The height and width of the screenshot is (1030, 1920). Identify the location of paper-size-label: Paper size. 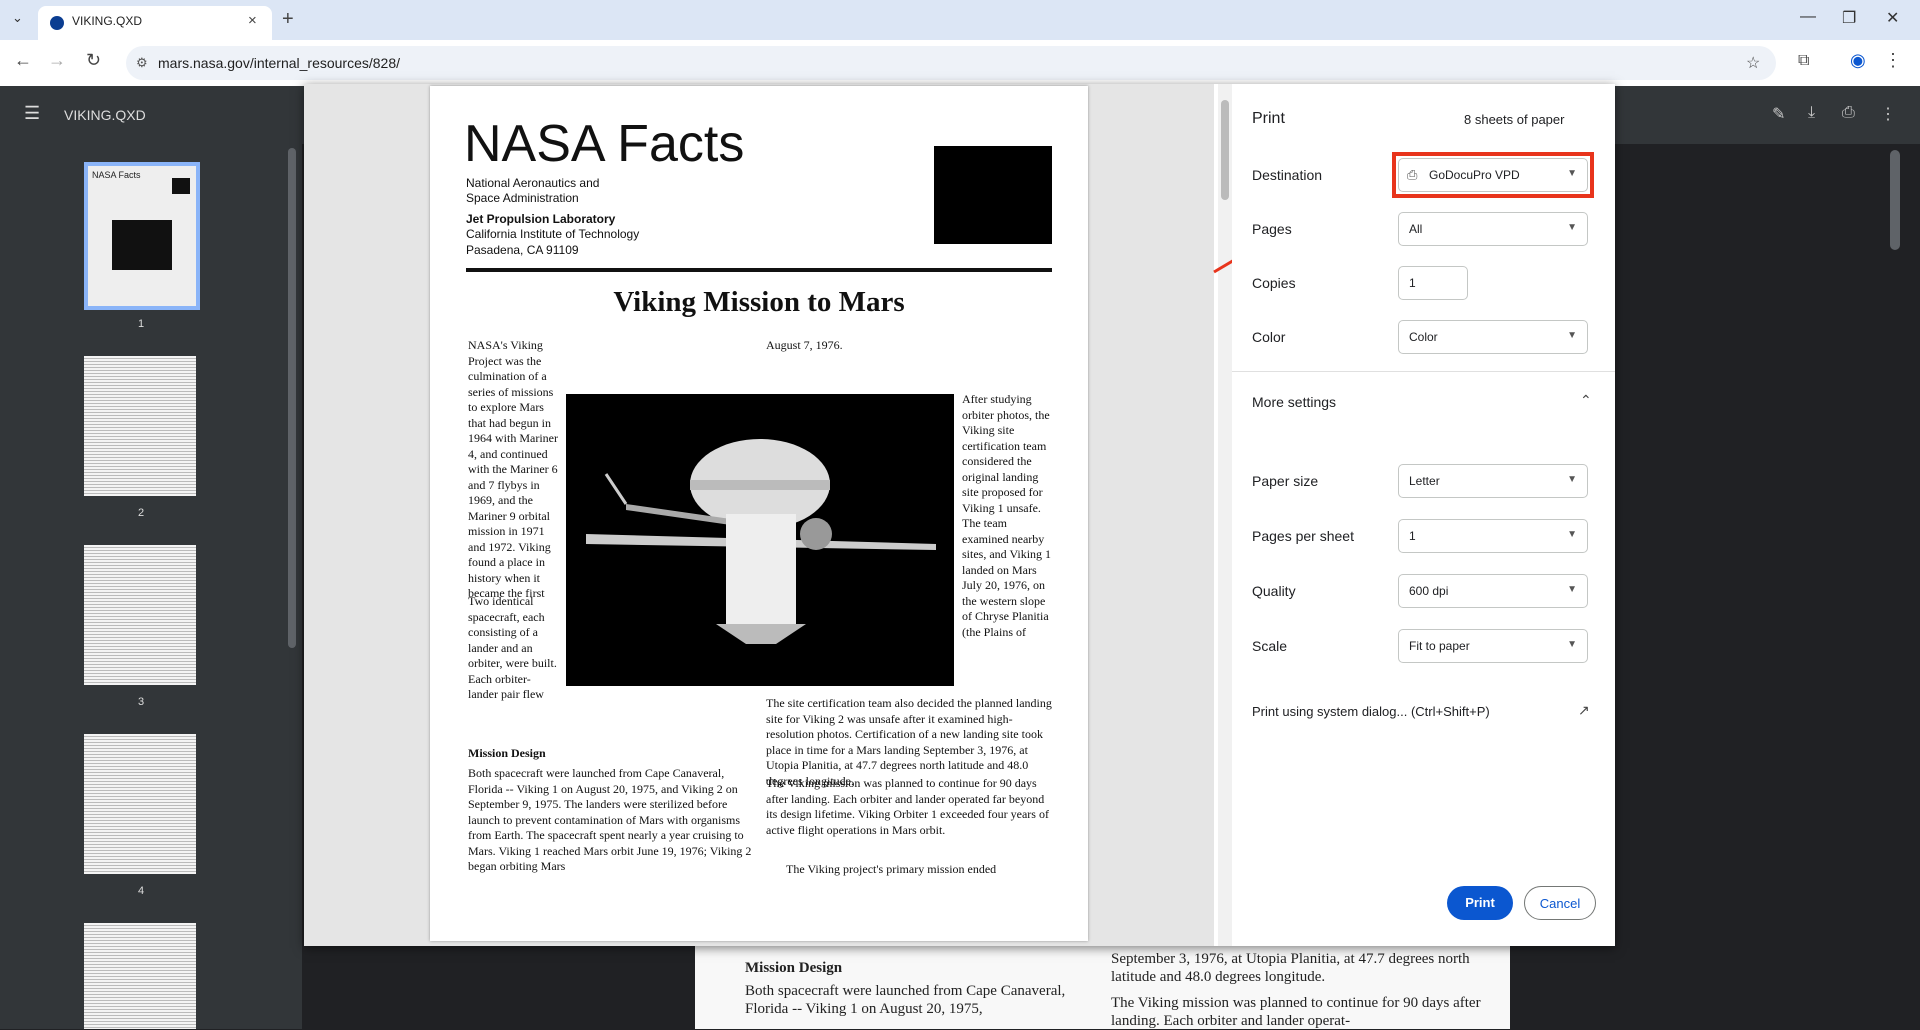
(1285, 481).